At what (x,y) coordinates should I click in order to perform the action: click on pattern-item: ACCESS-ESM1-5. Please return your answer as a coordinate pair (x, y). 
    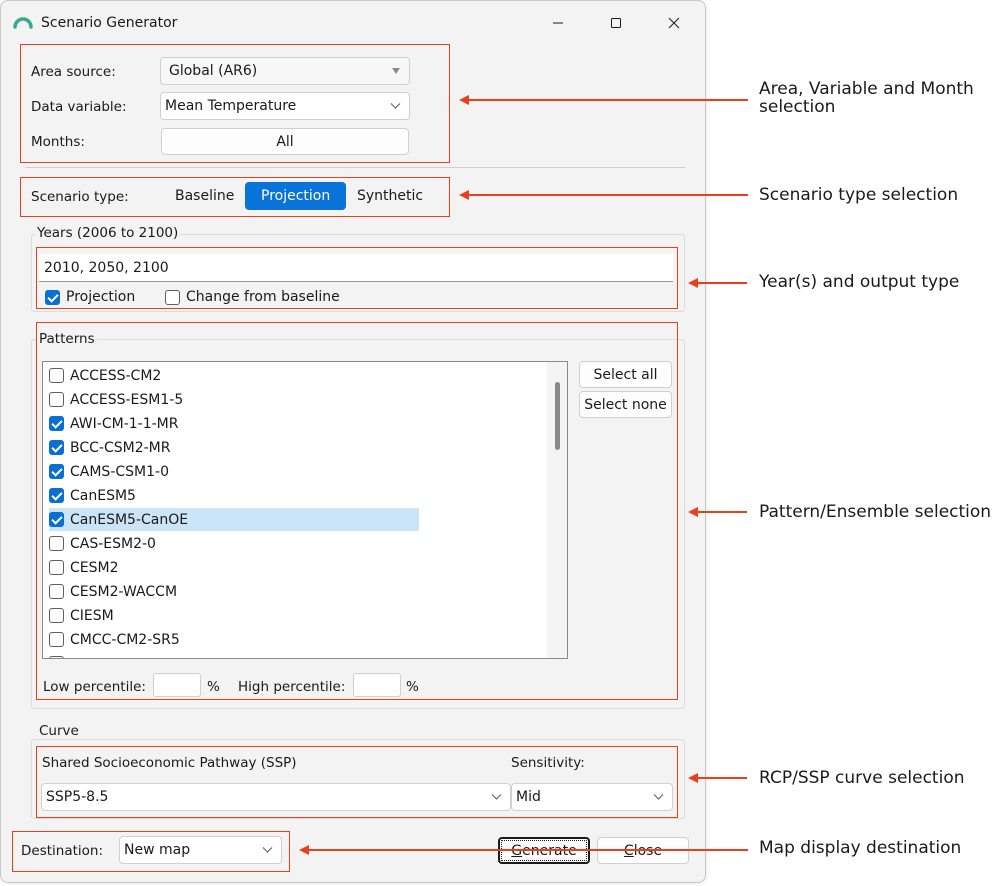
    Looking at the image, I should click on (234, 399).